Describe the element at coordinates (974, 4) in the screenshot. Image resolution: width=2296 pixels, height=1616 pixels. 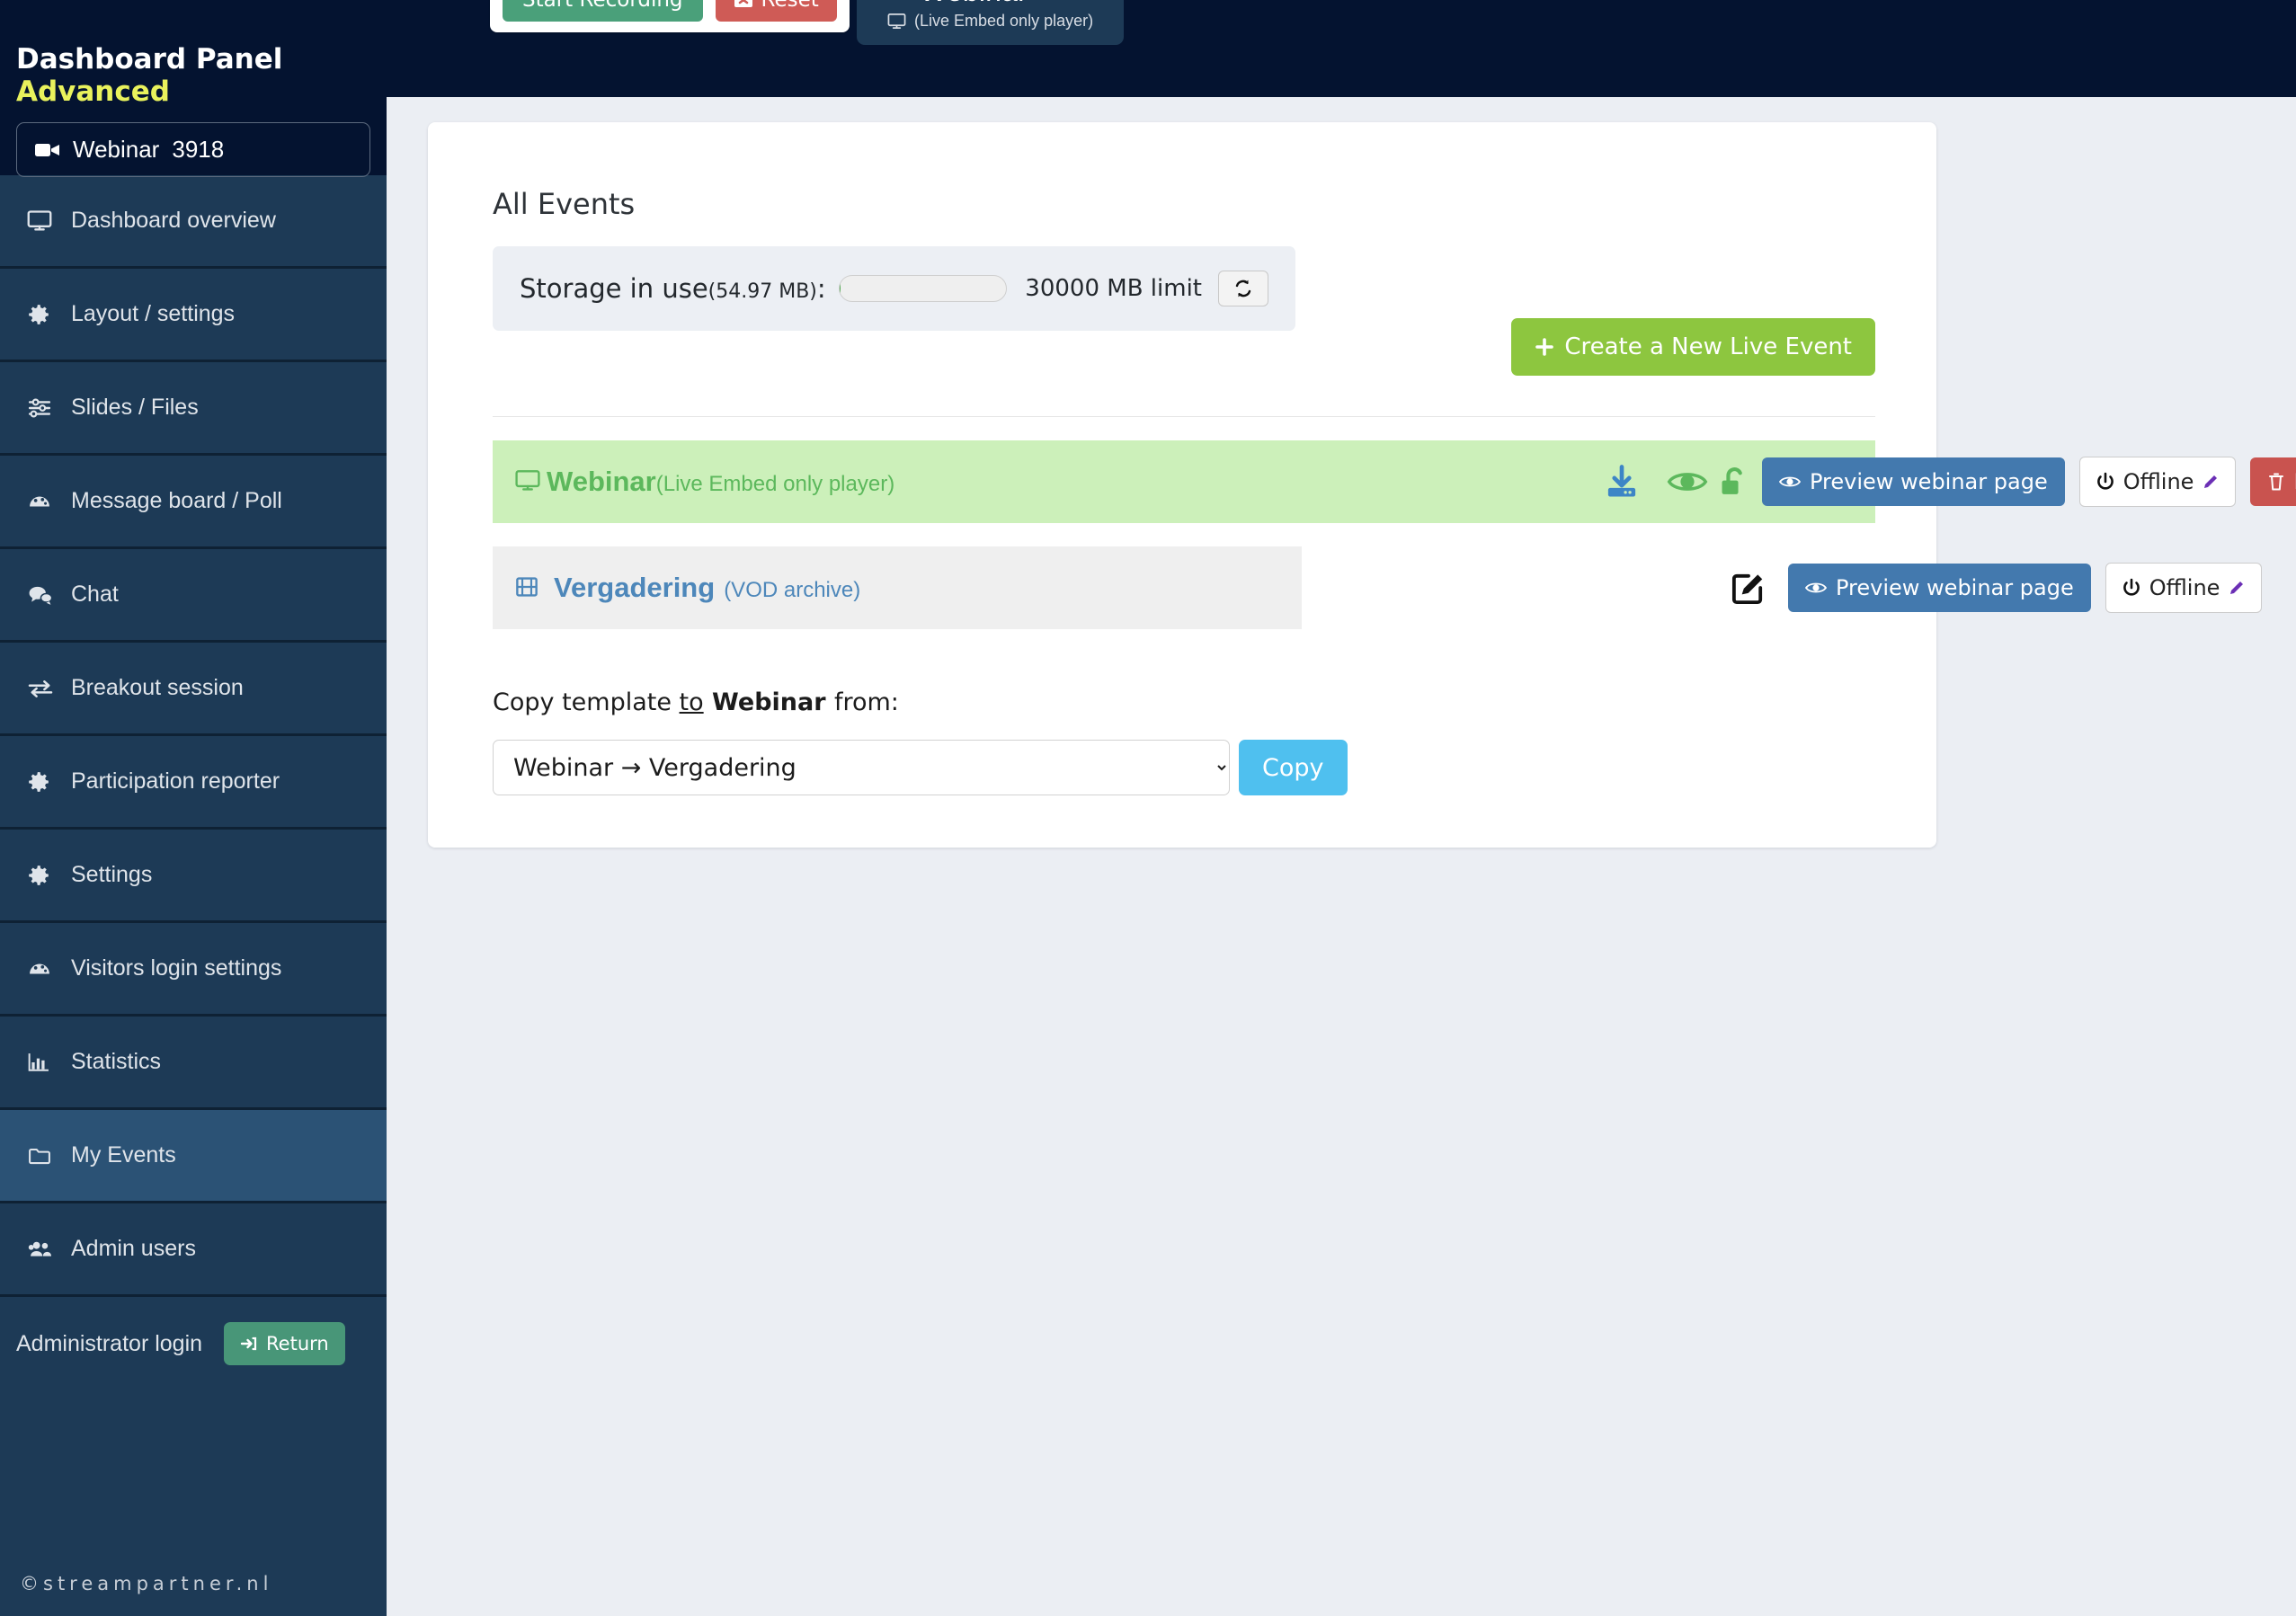
I see `current-webinar-name: Webinar` at that location.